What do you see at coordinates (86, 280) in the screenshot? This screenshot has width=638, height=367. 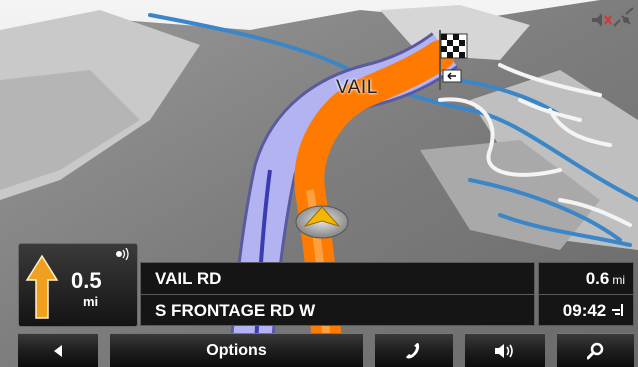 I see `maneuver-distance: 0.5` at bounding box center [86, 280].